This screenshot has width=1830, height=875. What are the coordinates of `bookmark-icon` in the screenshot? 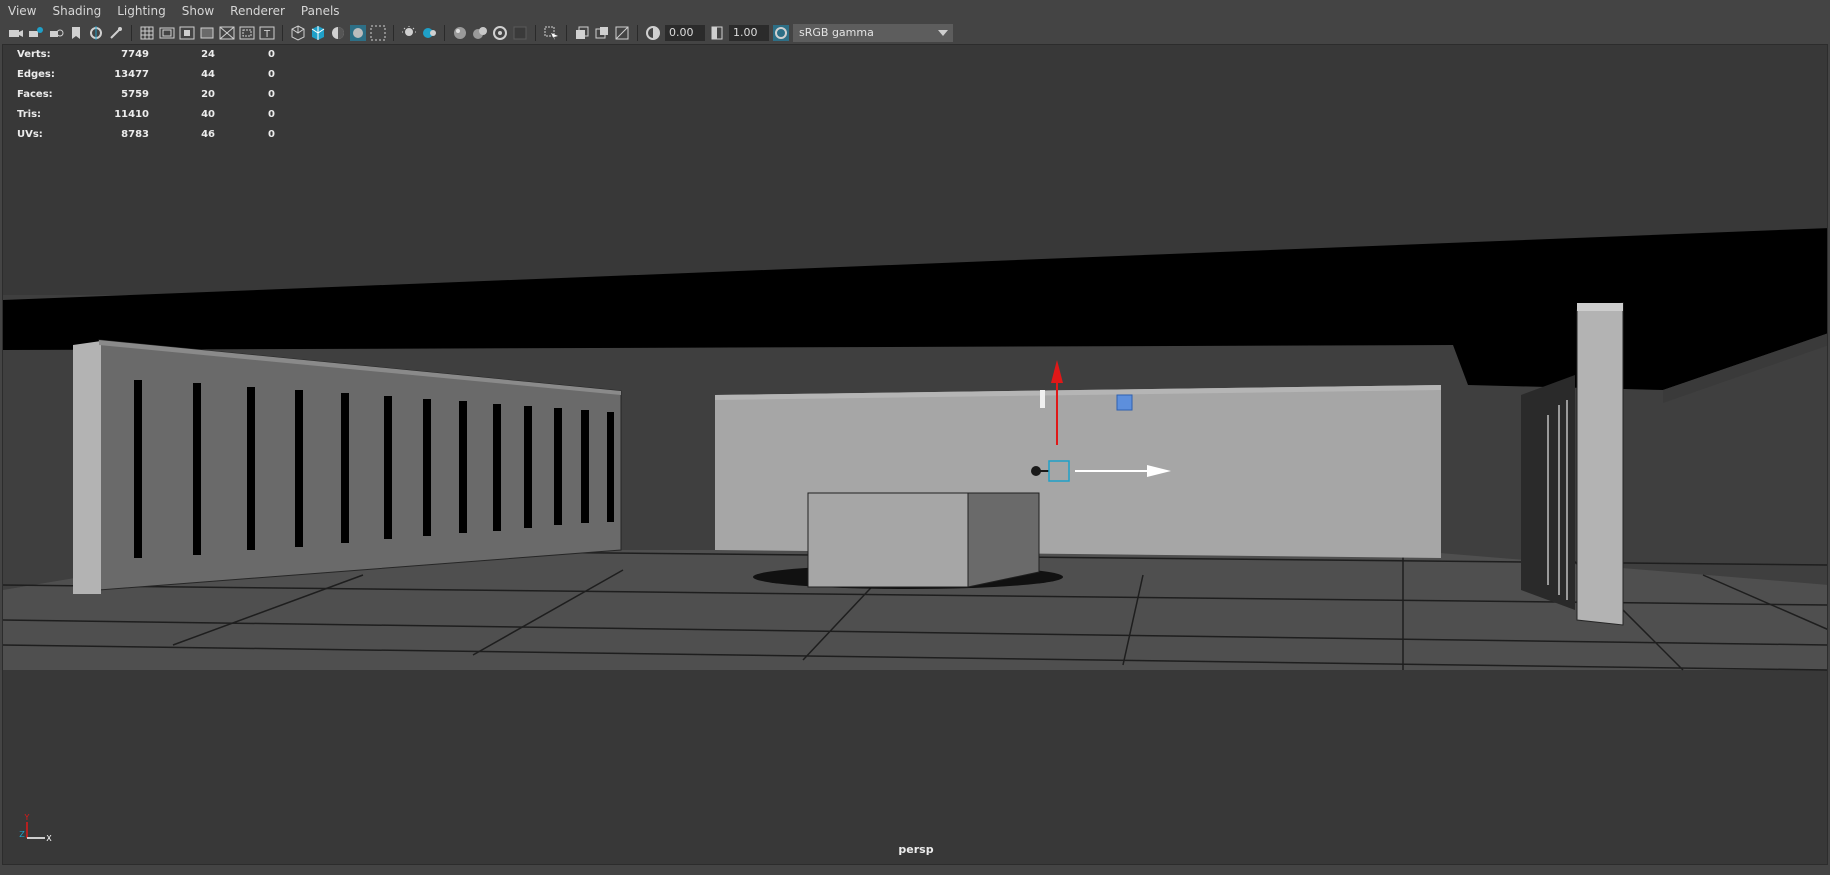 It's located at (56, 33).